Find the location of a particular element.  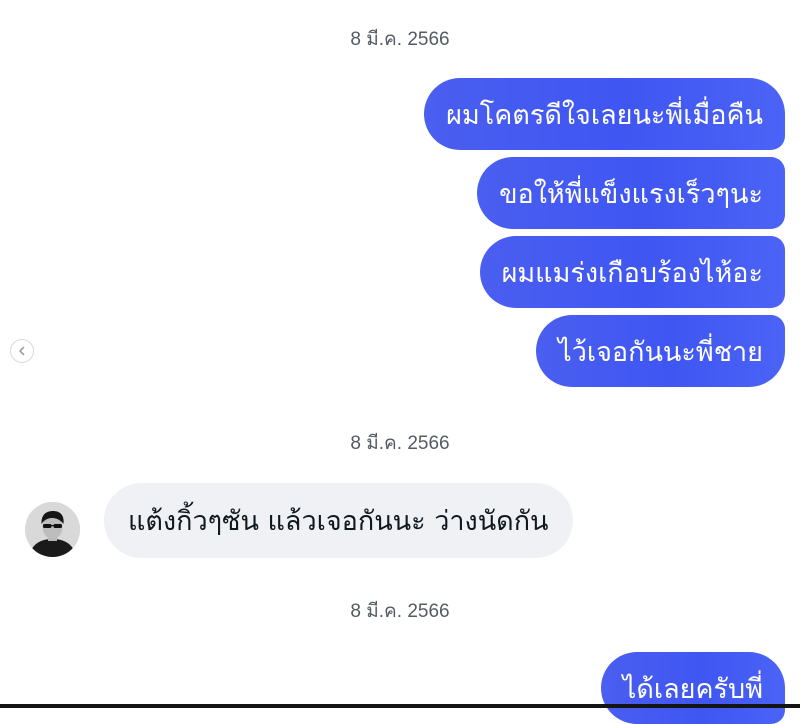

message-text: ผมแมร่งเกือบร้องไห้อะ is located at coordinates (632, 273).